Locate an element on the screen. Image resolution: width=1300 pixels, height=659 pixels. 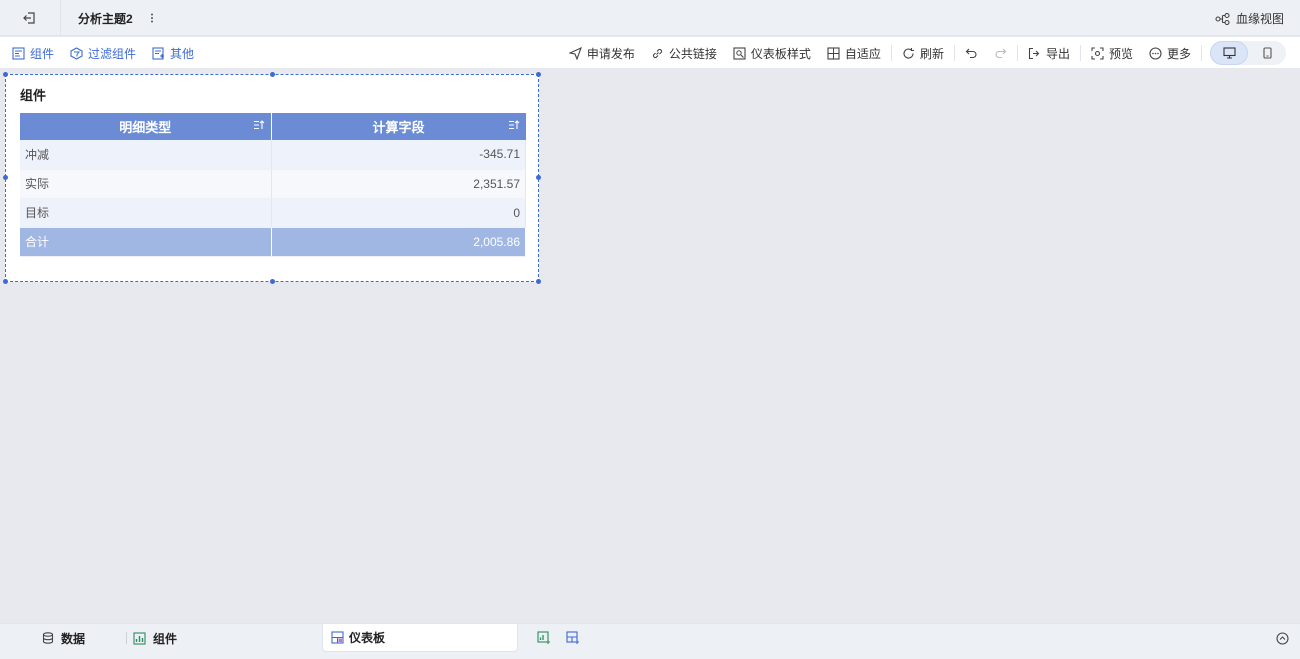
add-dashboard-icon is located at coordinates (572, 637).